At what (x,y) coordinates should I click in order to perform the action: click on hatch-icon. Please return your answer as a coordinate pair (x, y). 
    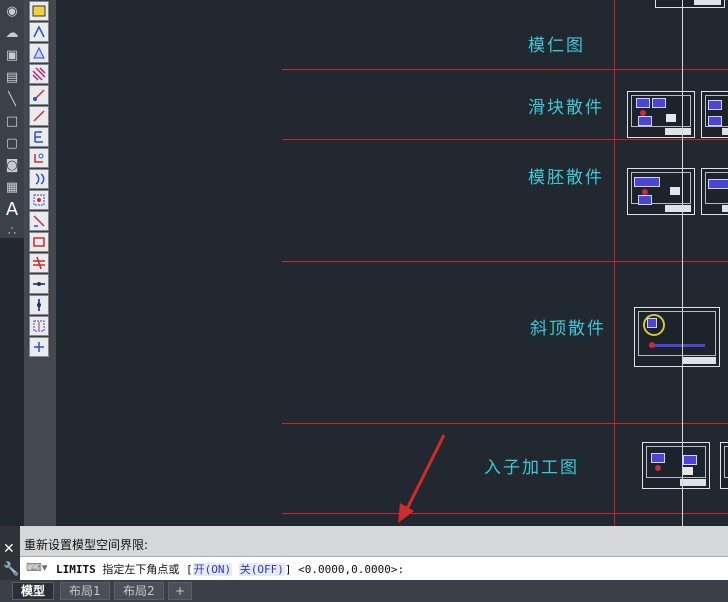
    Looking at the image, I should click on (39, 74).